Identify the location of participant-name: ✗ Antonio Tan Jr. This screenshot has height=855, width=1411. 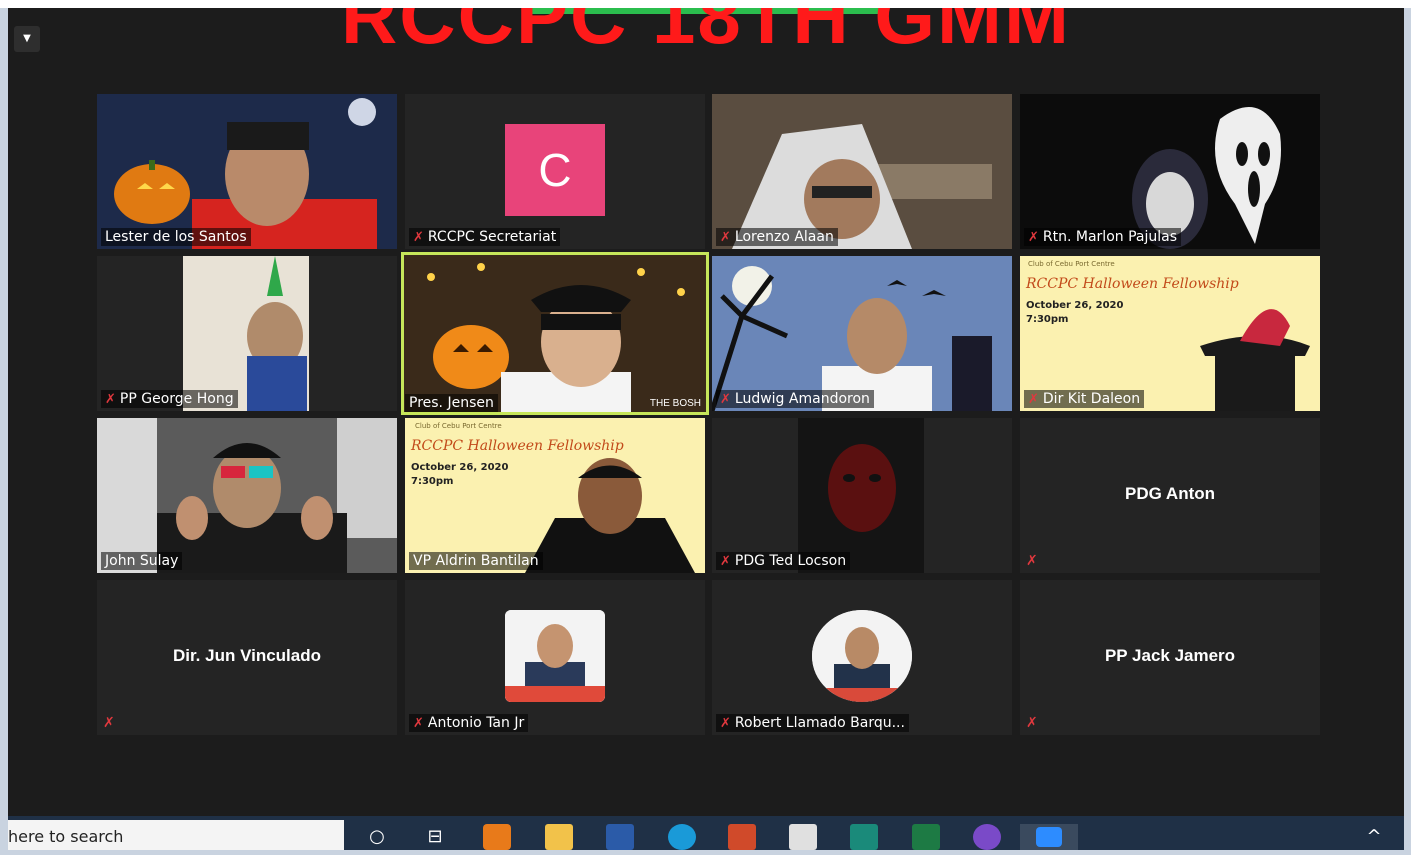
(469, 723).